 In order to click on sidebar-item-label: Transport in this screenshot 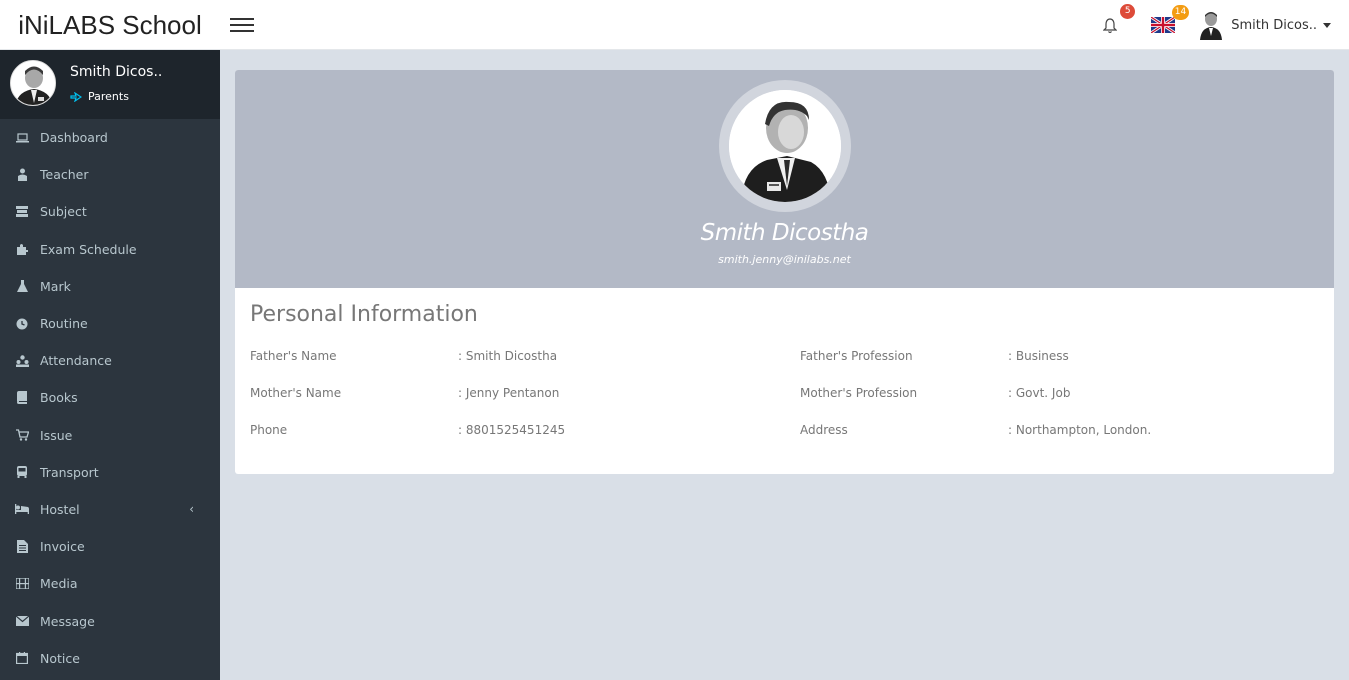, I will do `click(69, 472)`.